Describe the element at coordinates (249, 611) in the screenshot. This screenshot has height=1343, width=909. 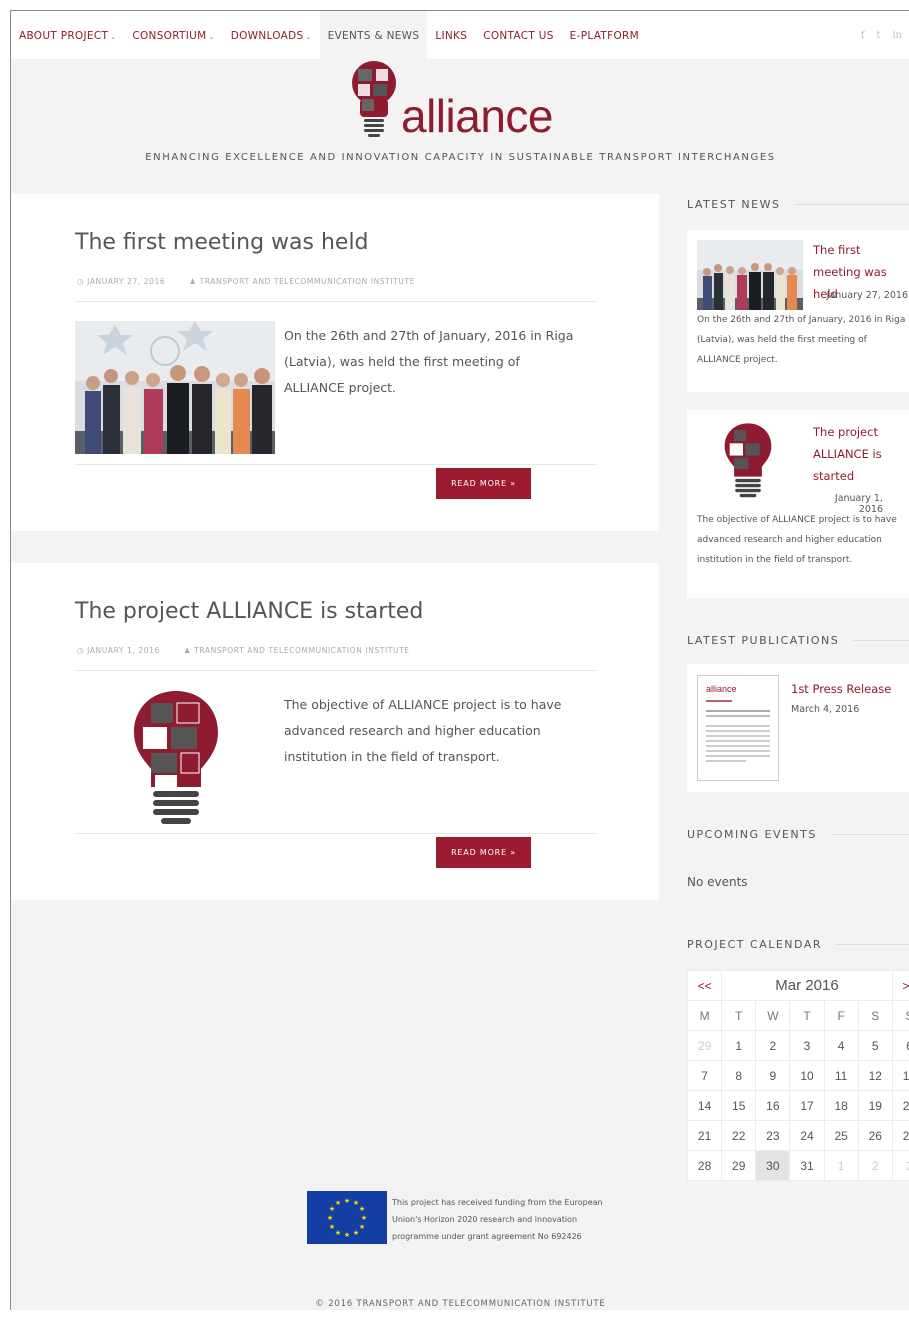
I see `post-title: The project ALLIANCE is started` at that location.